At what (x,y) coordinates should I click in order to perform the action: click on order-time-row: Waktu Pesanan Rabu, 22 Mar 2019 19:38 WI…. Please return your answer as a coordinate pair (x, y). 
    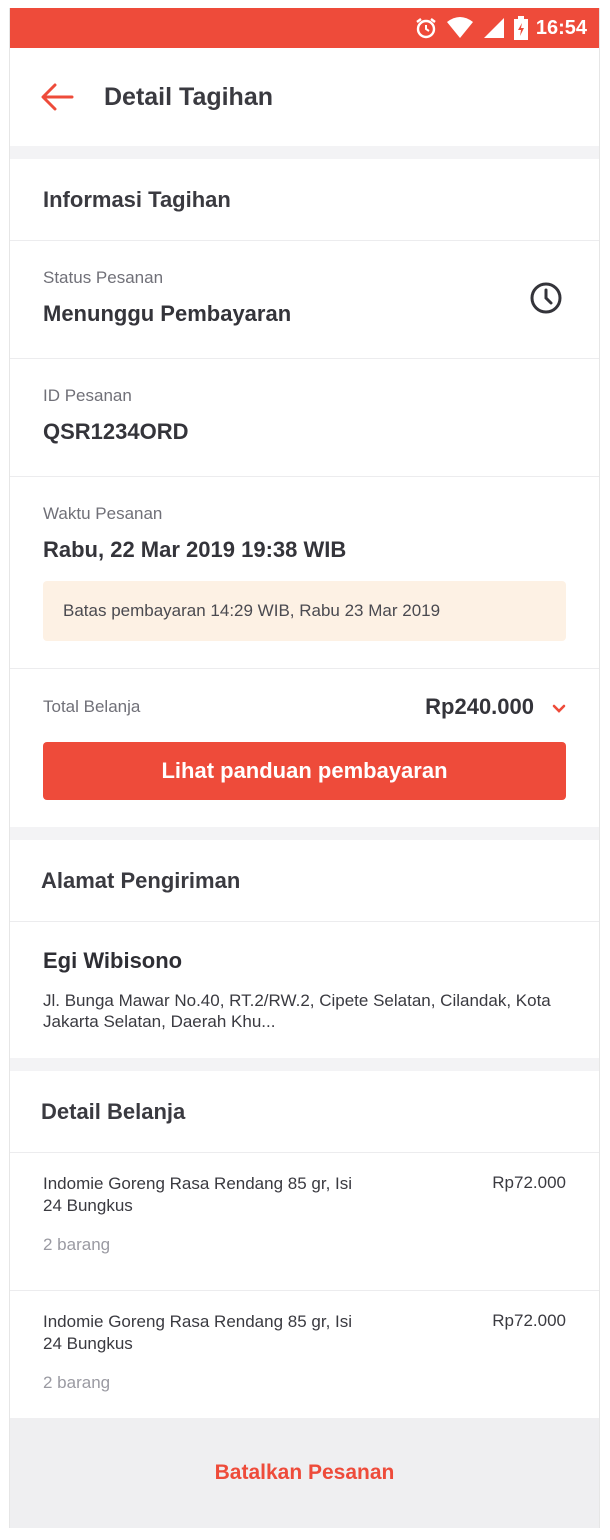
    Looking at the image, I should click on (304, 573).